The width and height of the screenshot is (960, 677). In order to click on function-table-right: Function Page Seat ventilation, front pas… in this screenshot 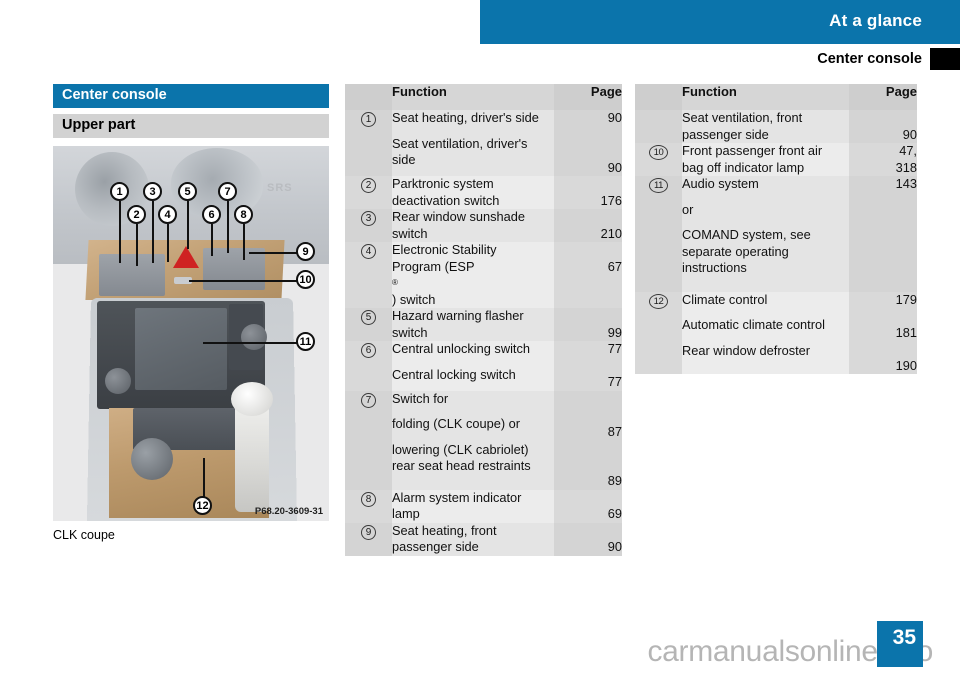, I will do `click(776, 229)`.